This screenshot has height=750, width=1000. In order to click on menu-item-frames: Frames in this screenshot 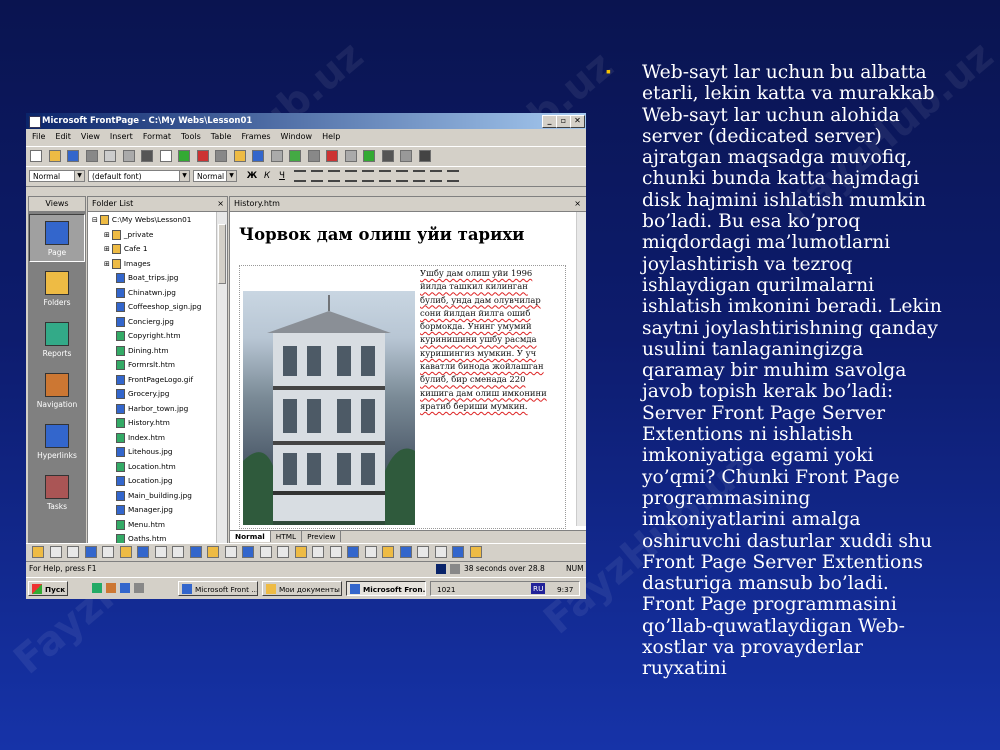, I will do `click(254, 135)`.